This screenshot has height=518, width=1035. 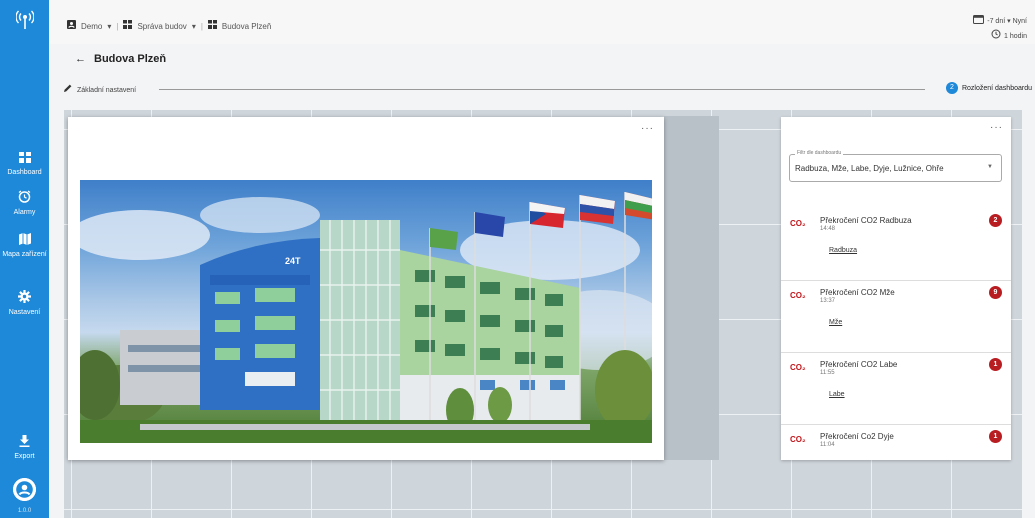 I want to click on account-box-icon, so click(x=71, y=26).